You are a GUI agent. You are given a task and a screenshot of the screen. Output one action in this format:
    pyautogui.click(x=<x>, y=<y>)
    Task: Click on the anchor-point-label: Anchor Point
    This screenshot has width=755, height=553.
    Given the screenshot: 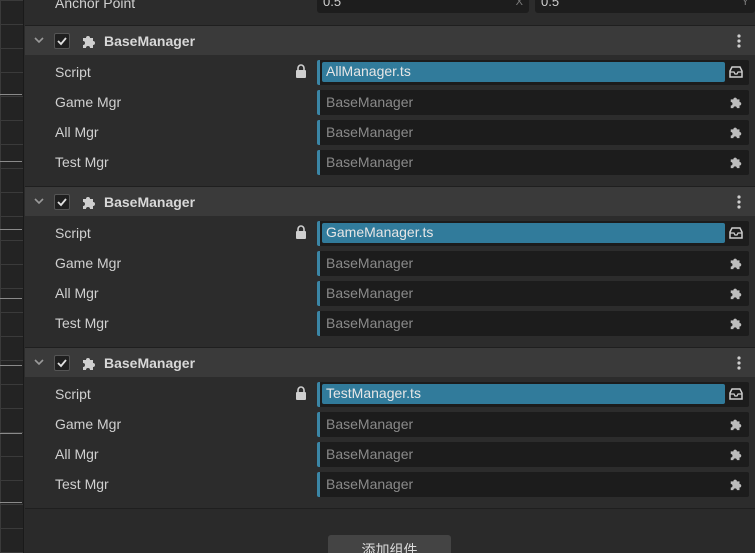 What is the action you would take?
    pyautogui.click(x=95, y=5)
    